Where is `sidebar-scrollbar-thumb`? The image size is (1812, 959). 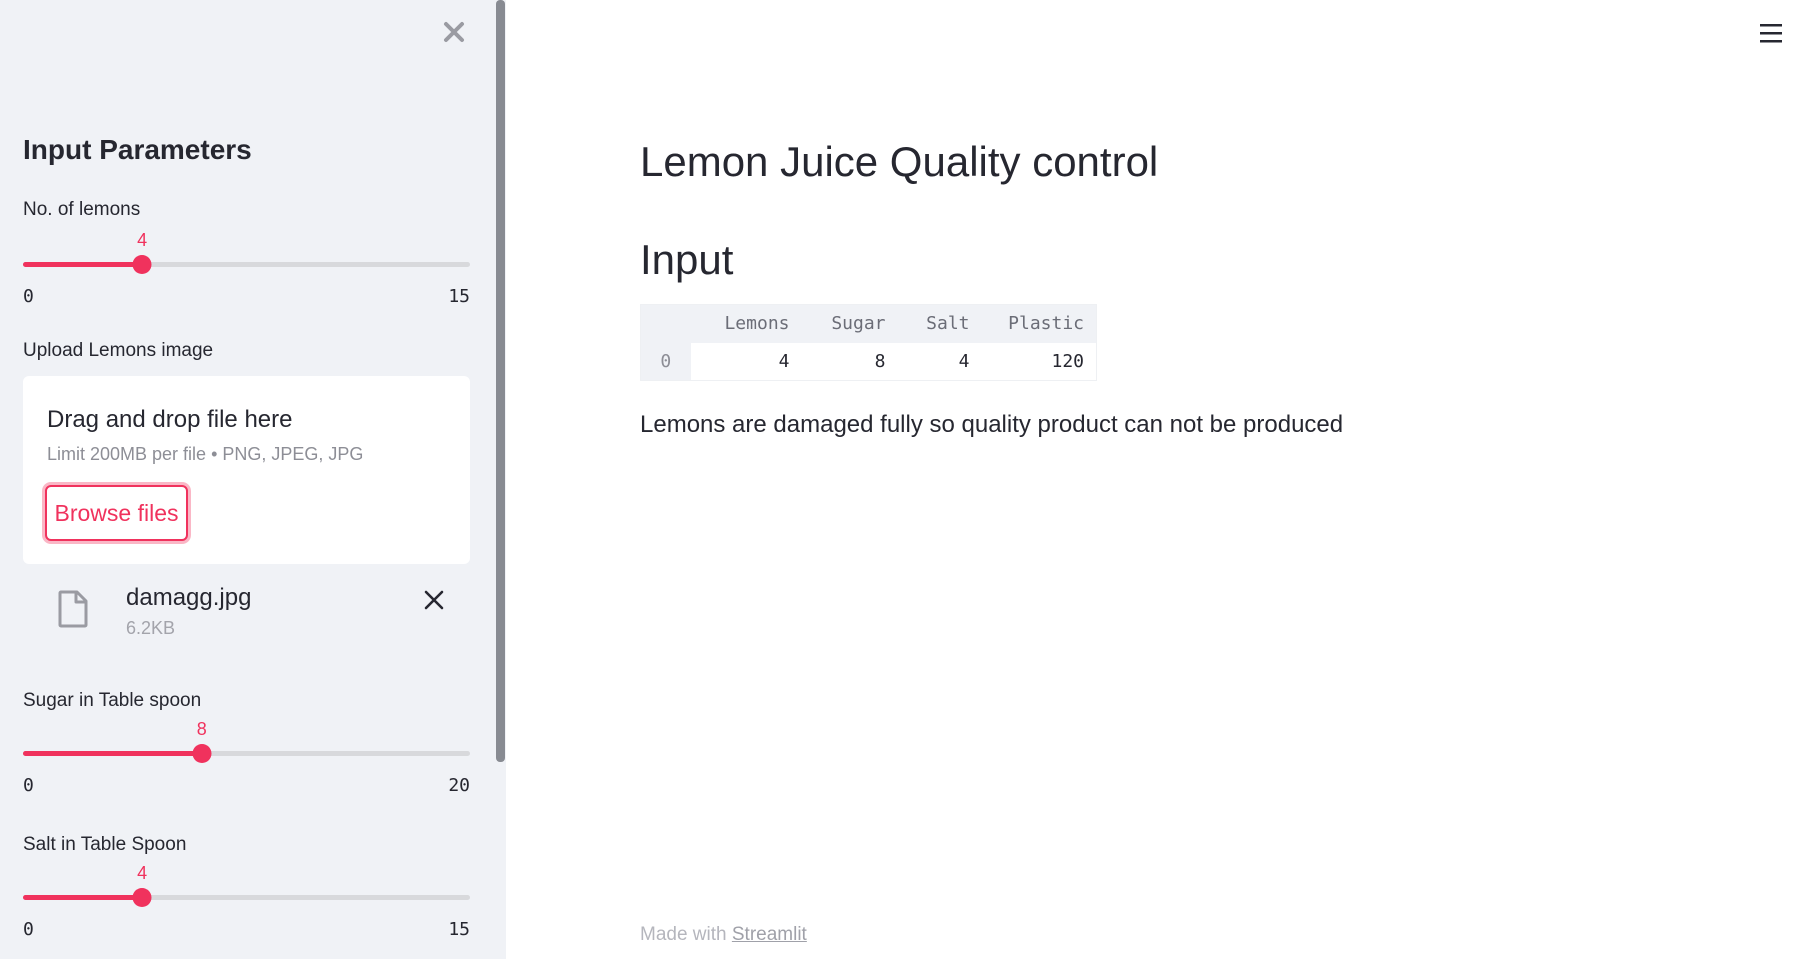
sidebar-scrollbar-thumb is located at coordinates (500, 381).